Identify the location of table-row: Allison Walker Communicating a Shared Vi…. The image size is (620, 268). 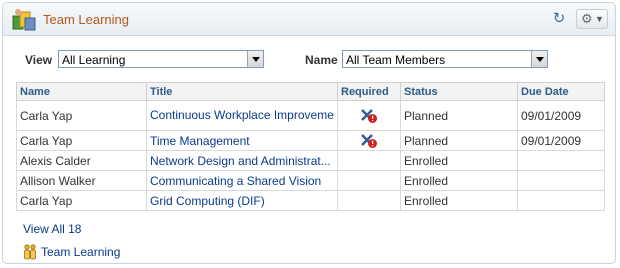
(310, 180).